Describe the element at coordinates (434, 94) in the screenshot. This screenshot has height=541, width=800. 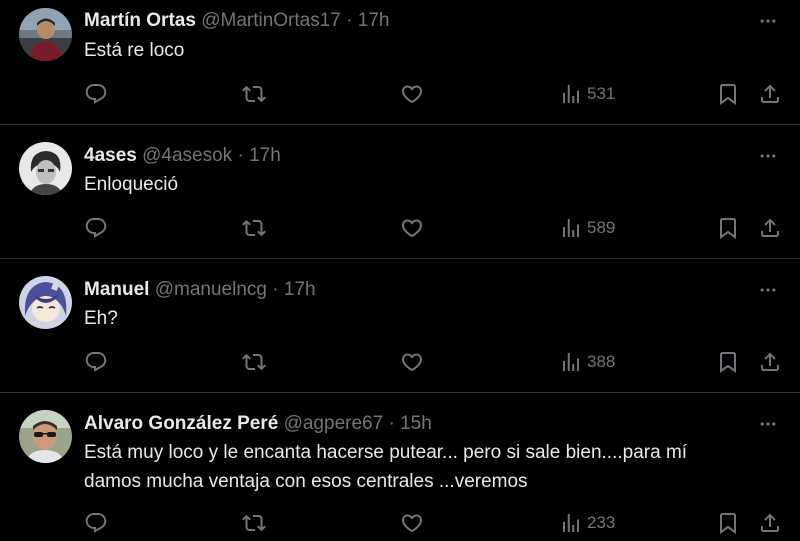
I see `action-bar: 531` at that location.